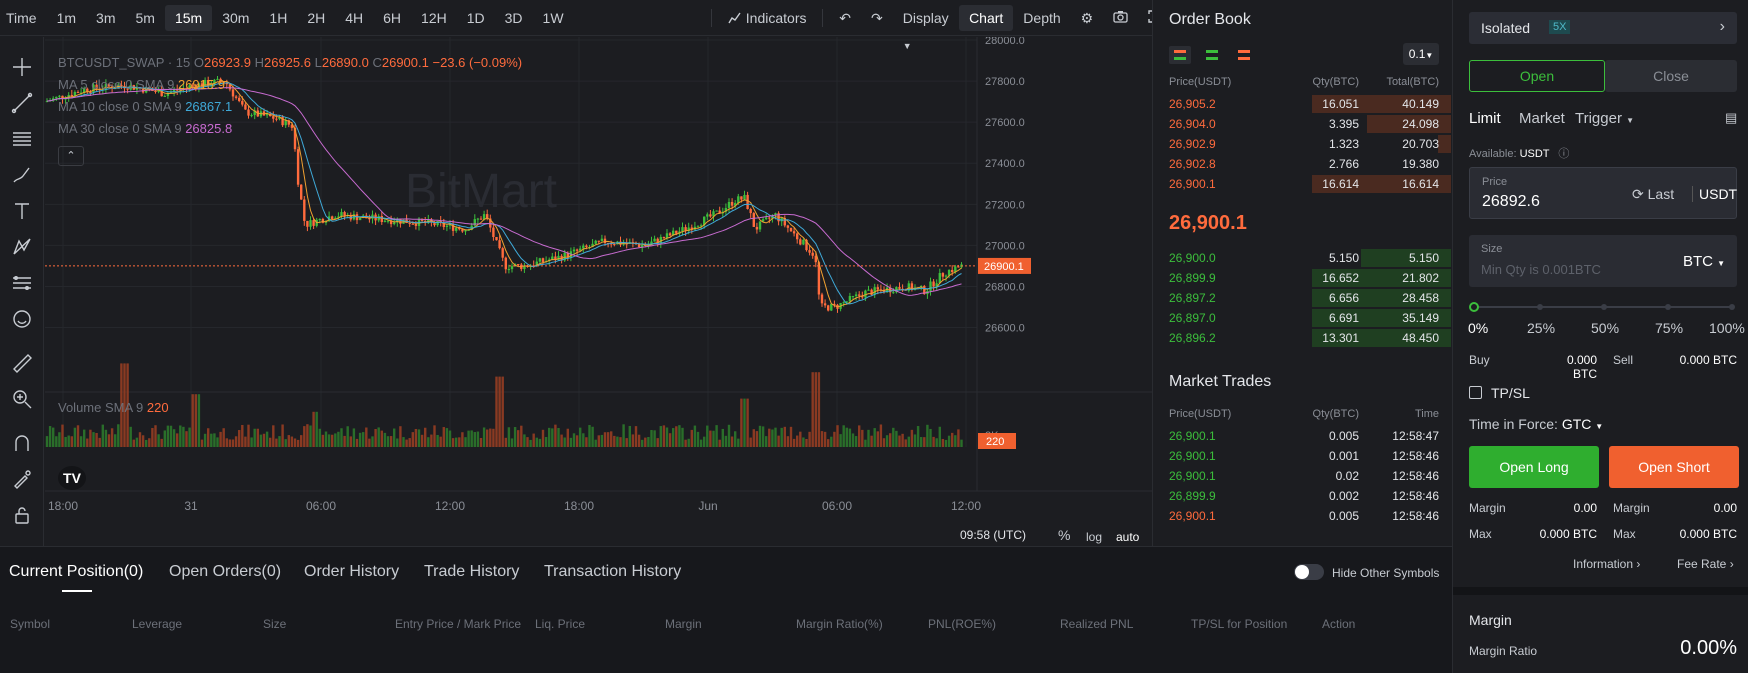  I want to click on ruler-icon, so click(22, 363).